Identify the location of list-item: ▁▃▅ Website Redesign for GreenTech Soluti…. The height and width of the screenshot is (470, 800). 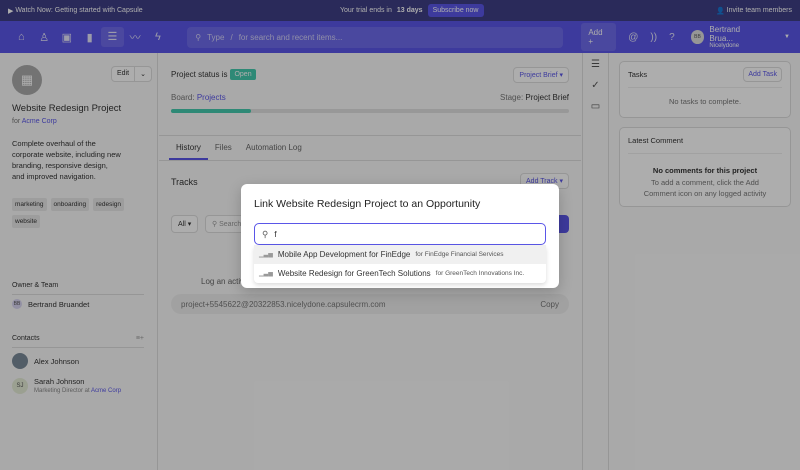
(400, 273).